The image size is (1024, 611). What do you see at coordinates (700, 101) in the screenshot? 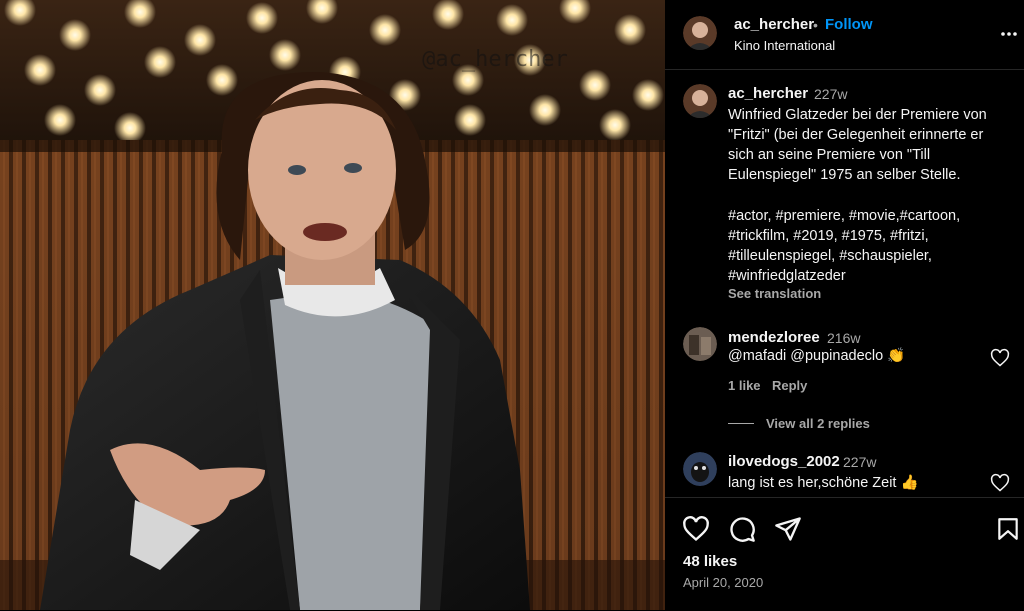
I see `caption-avatar` at bounding box center [700, 101].